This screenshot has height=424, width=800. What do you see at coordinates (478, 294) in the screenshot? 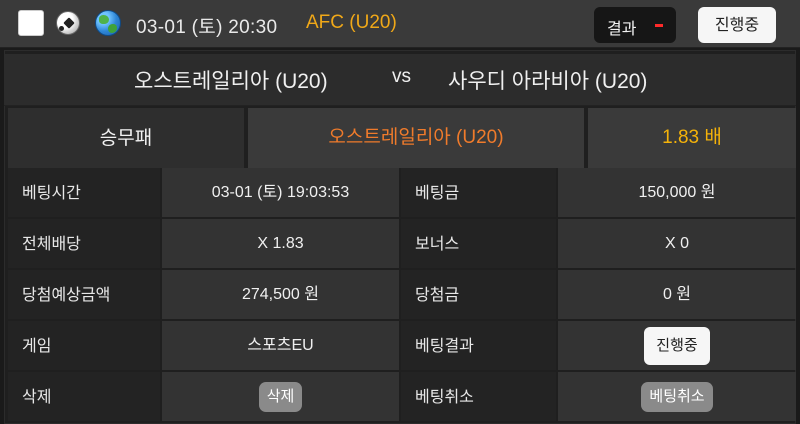
I see `win-amount-label: 당첨금` at bounding box center [478, 294].